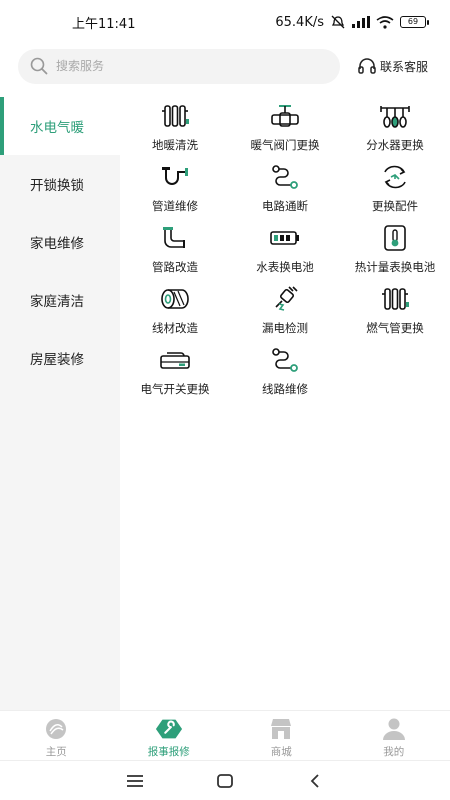 The width and height of the screenshot is (450, 800). Describe the element at coordinates (395, 299) in the screenshot. I see `gas-pipe-icon` at that location.